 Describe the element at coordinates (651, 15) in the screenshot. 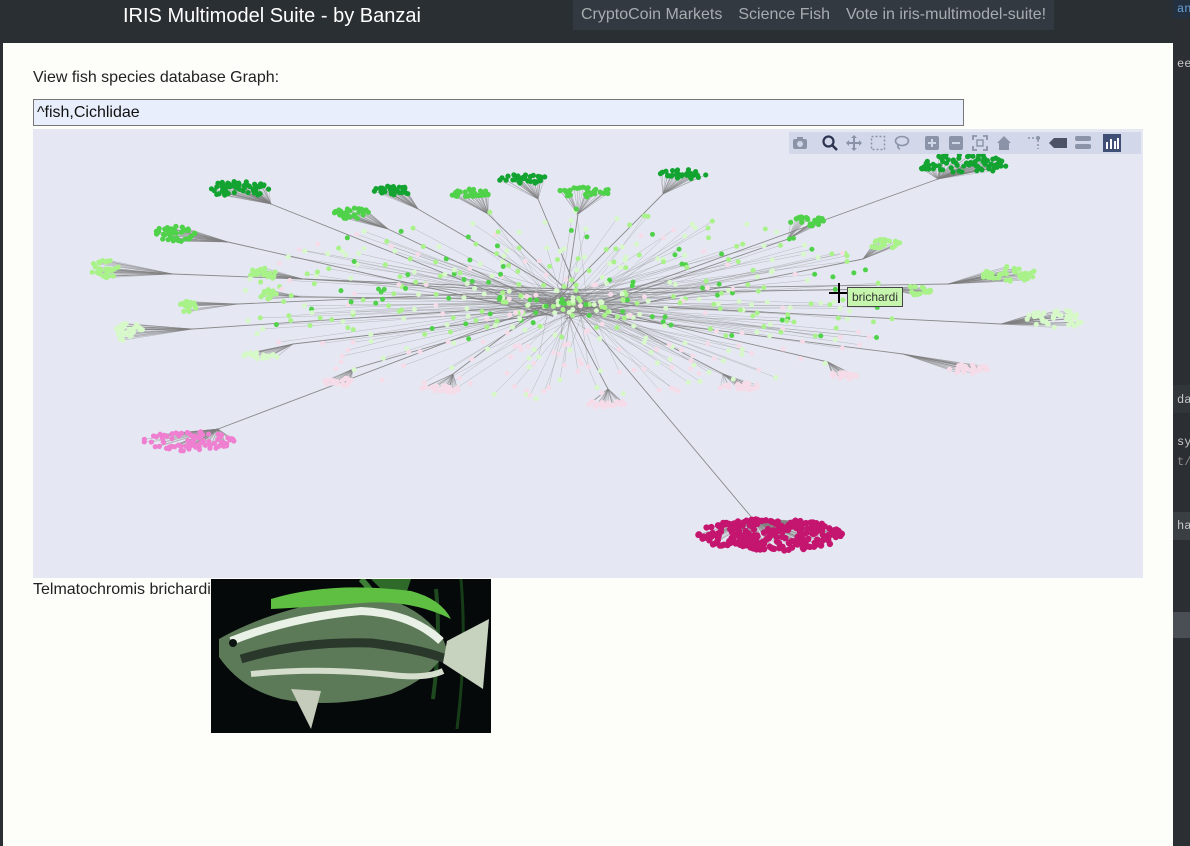

I see `nav-link-cryptocoin-markets: CryptoCoin Markets` at that location.